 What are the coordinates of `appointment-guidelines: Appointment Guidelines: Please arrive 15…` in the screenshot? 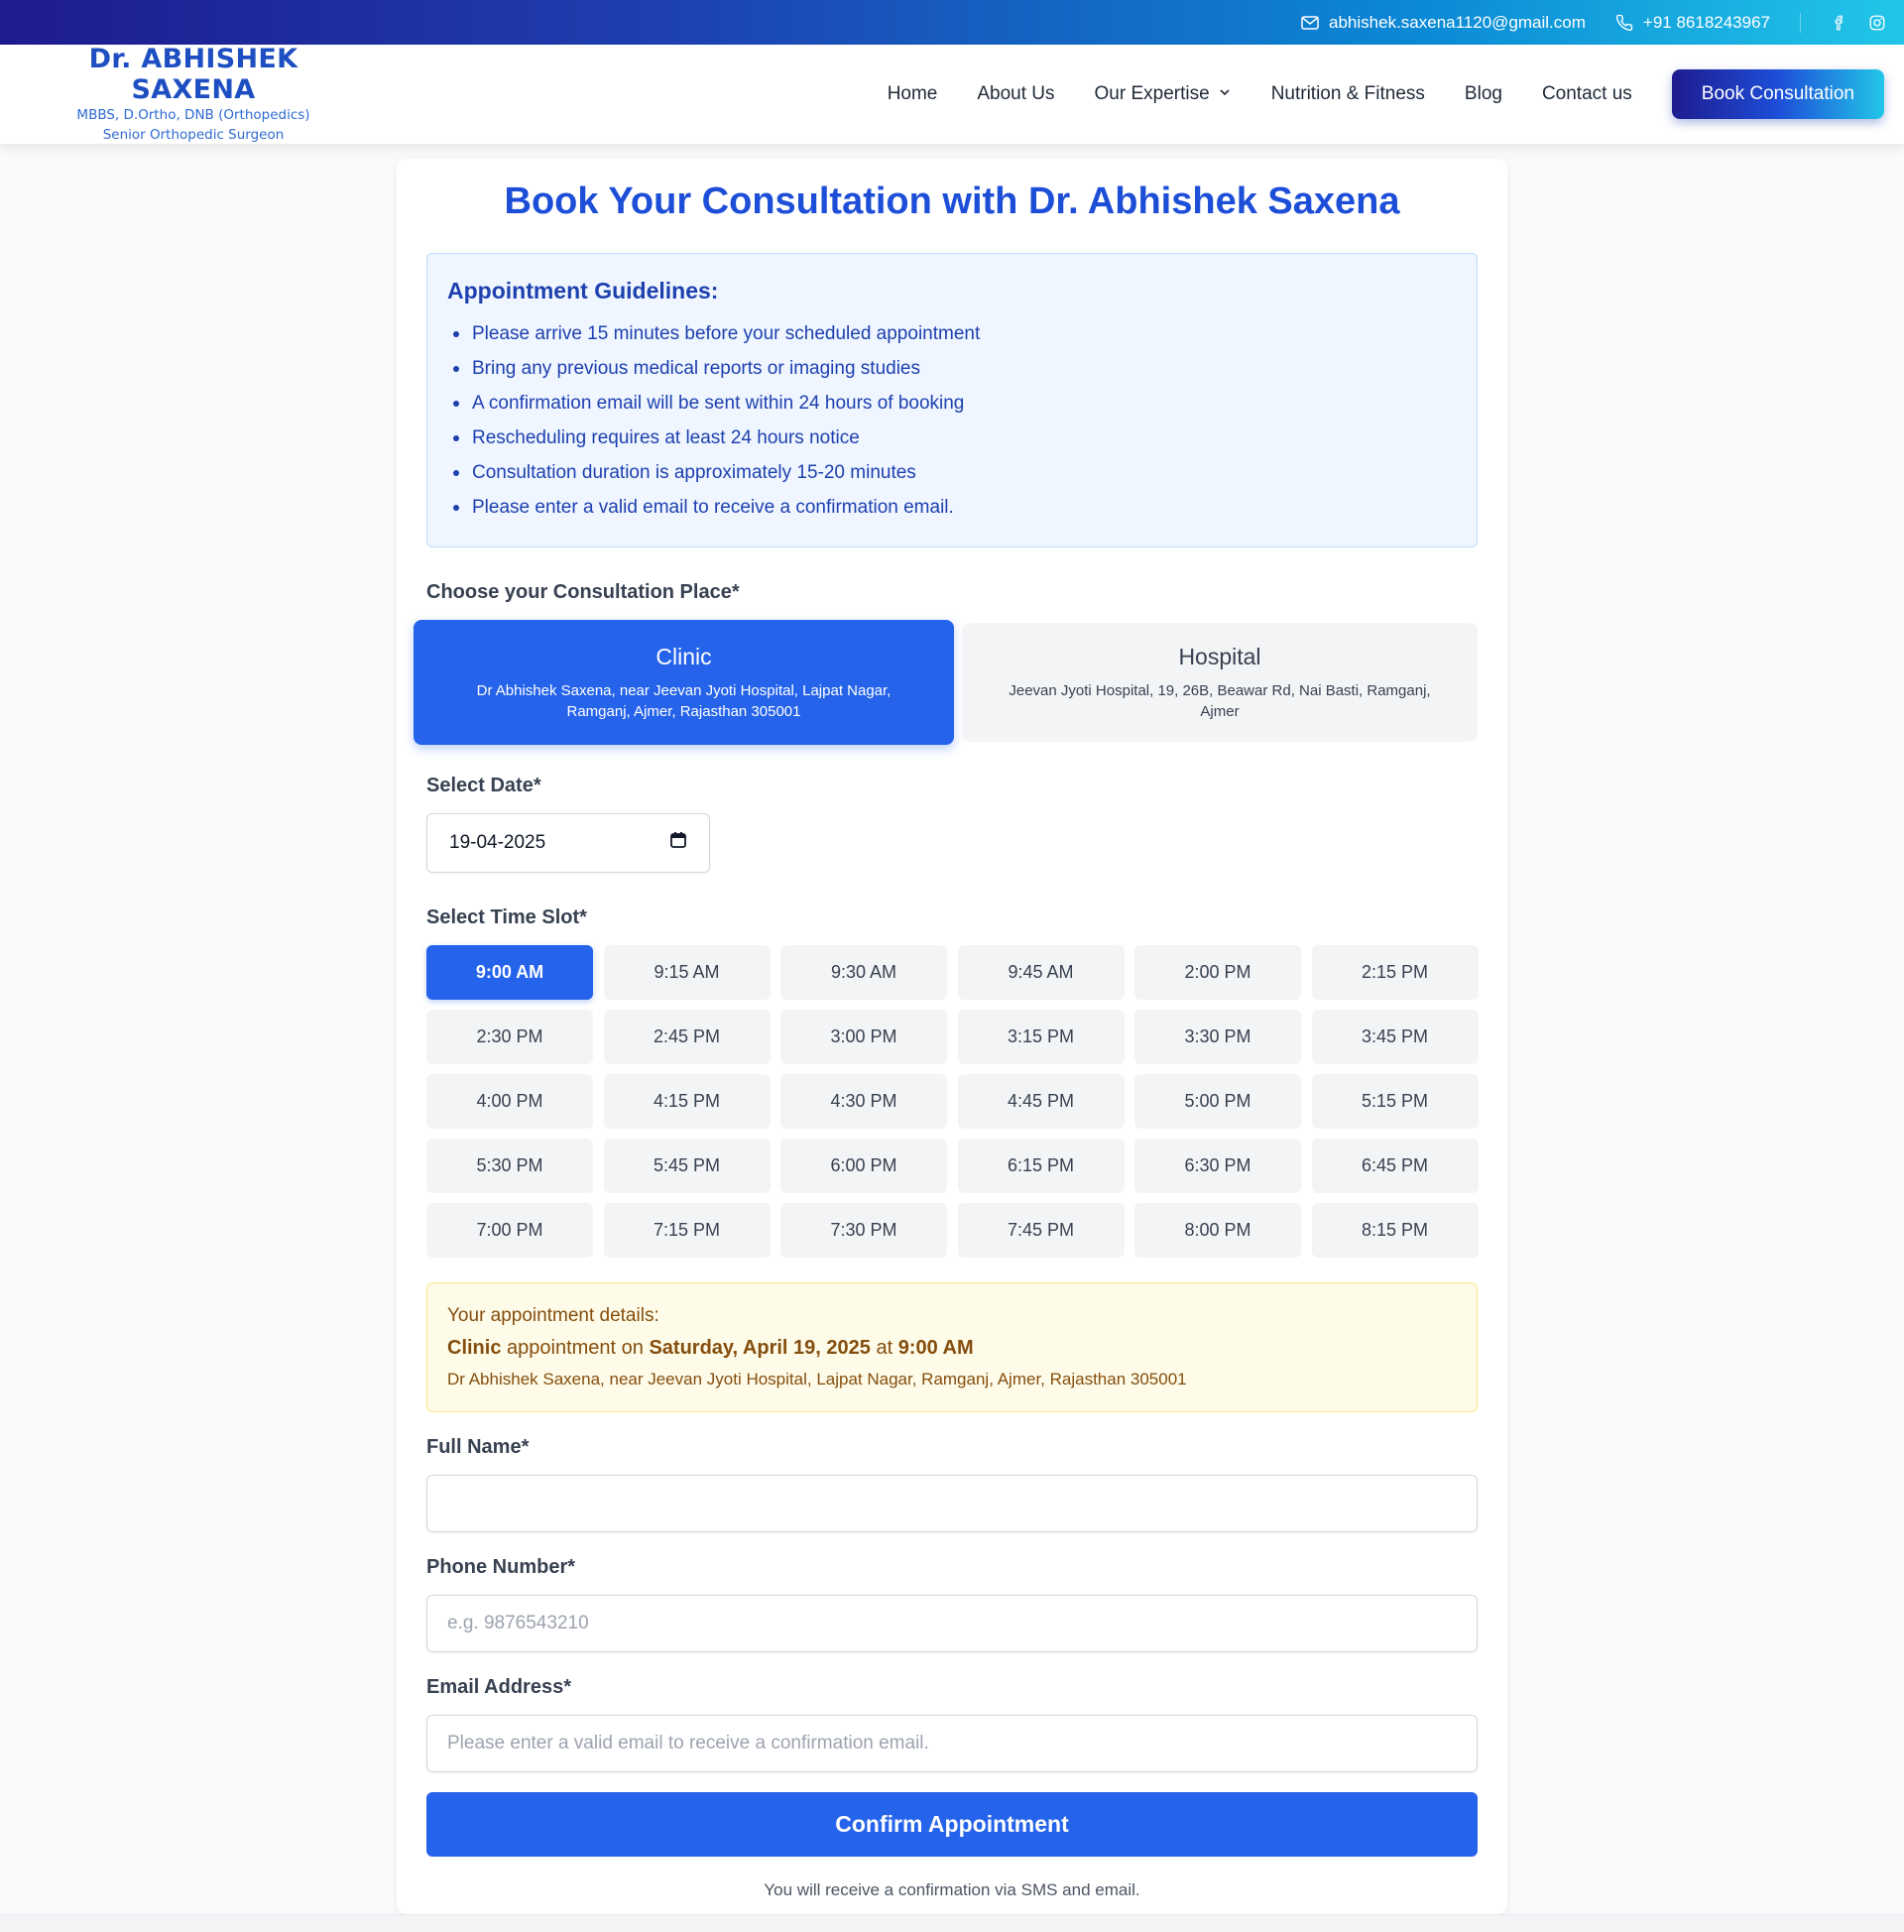 It's located at (952, 400).